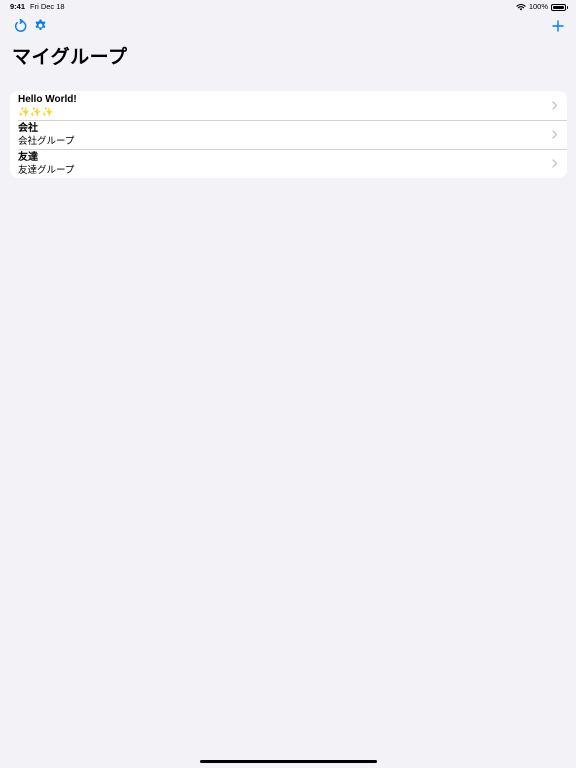 The width and height of the screenshot is (576, 768). I want to click on refresh-button, so click(20, 28).